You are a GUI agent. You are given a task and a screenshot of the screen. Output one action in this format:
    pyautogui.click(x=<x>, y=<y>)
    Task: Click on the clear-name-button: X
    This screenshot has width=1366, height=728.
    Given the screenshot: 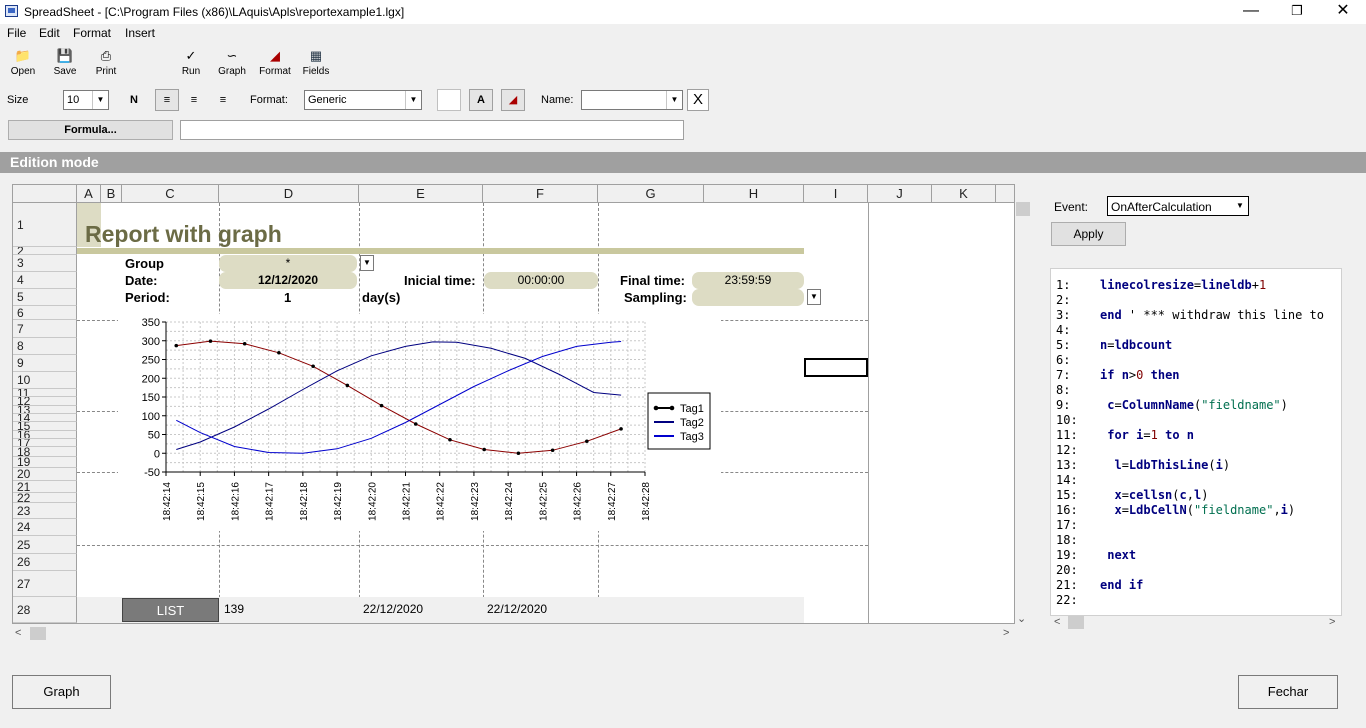 What is the action you would take?
    pyautogui.click(x=698, y=100)
    